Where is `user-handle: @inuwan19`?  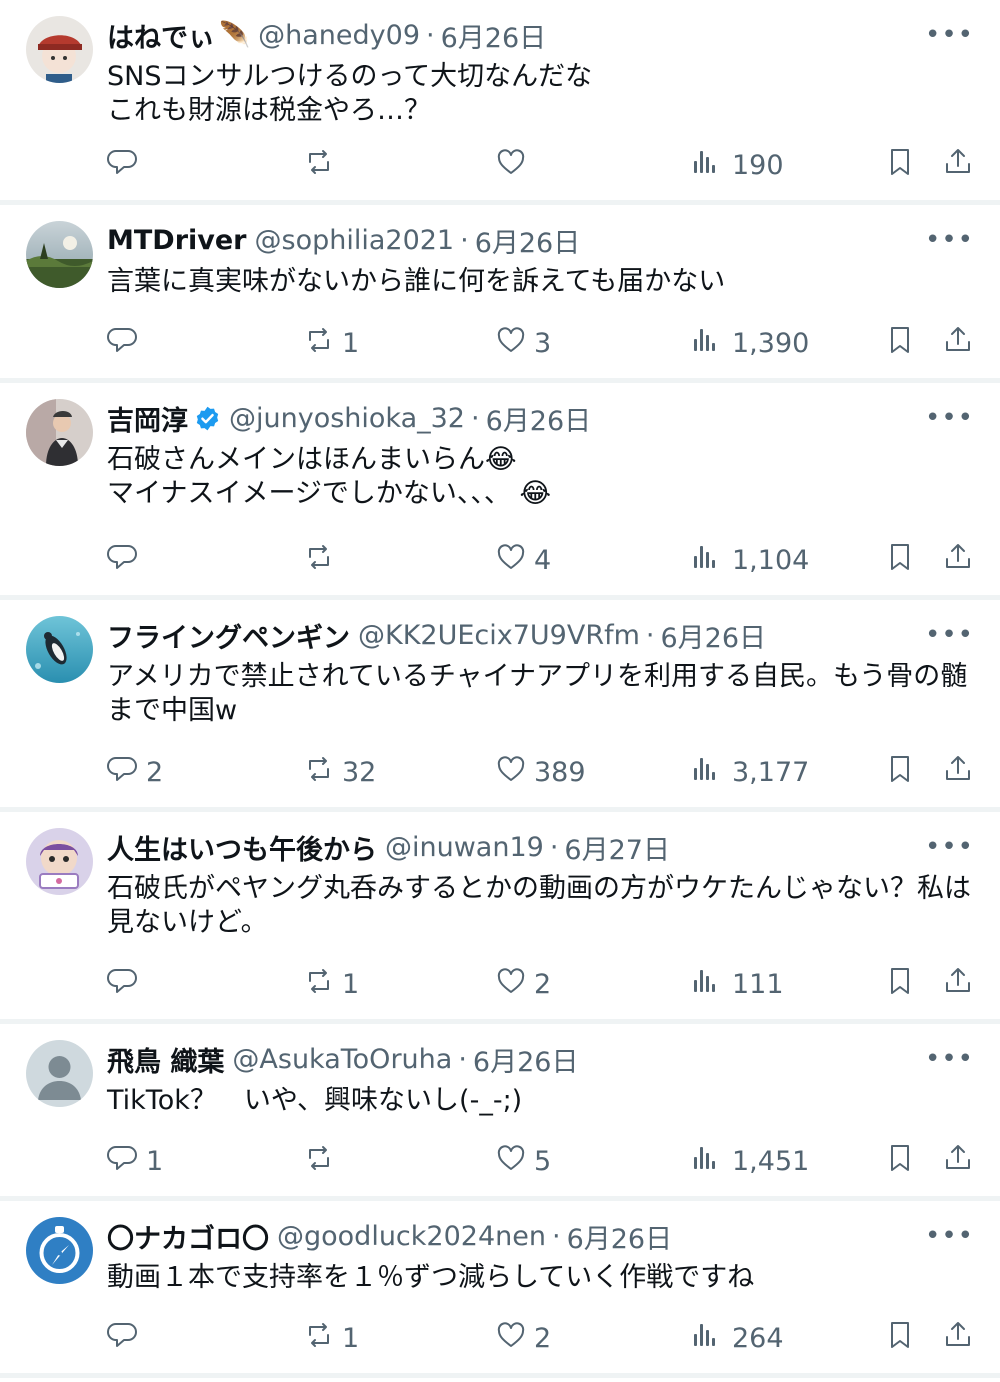 user-handle: @inuwan19 is located at coordinates (464, 847).